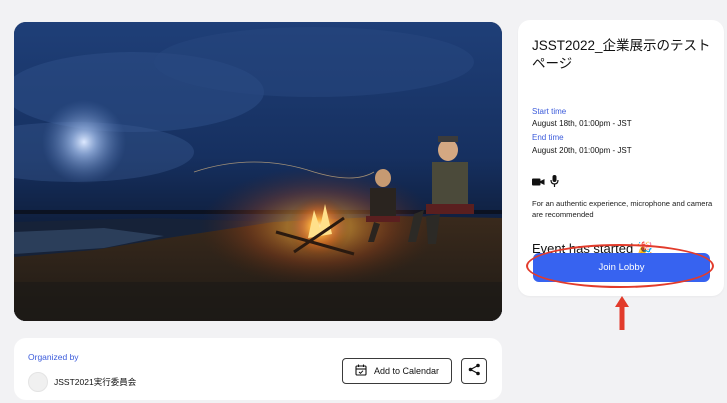 The width and height of the screenshot is (727, 403). I want to click on add-to-calendar-button: Add to Calendar, so click(397, 371).